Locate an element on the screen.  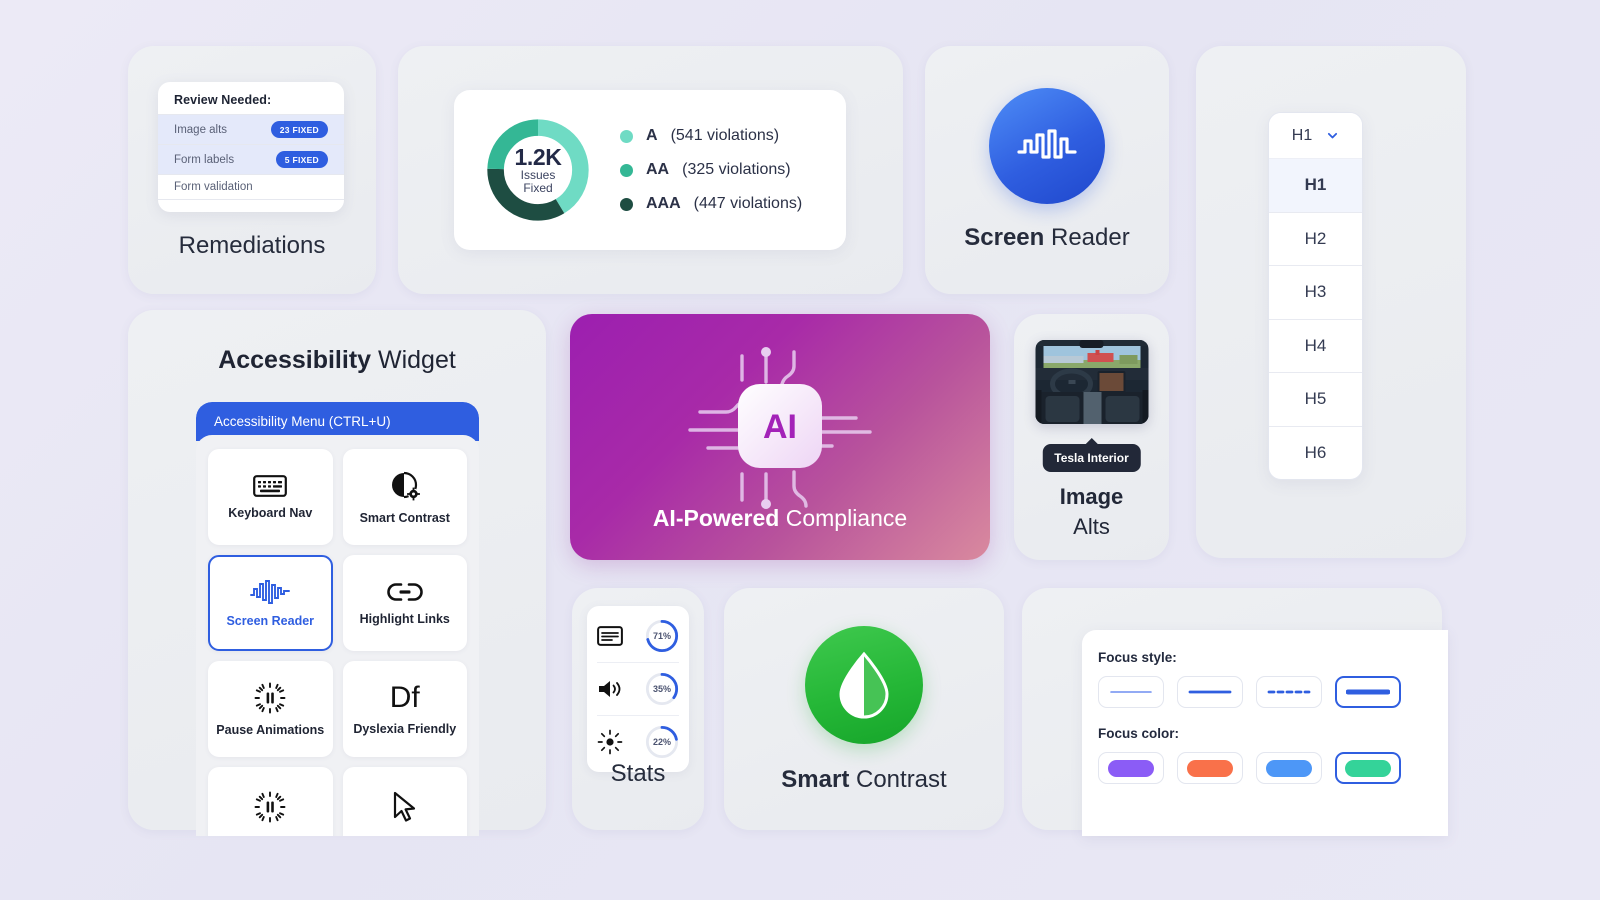
image-alts-caption-rest: Alts is located at coordinates (1091, 526).